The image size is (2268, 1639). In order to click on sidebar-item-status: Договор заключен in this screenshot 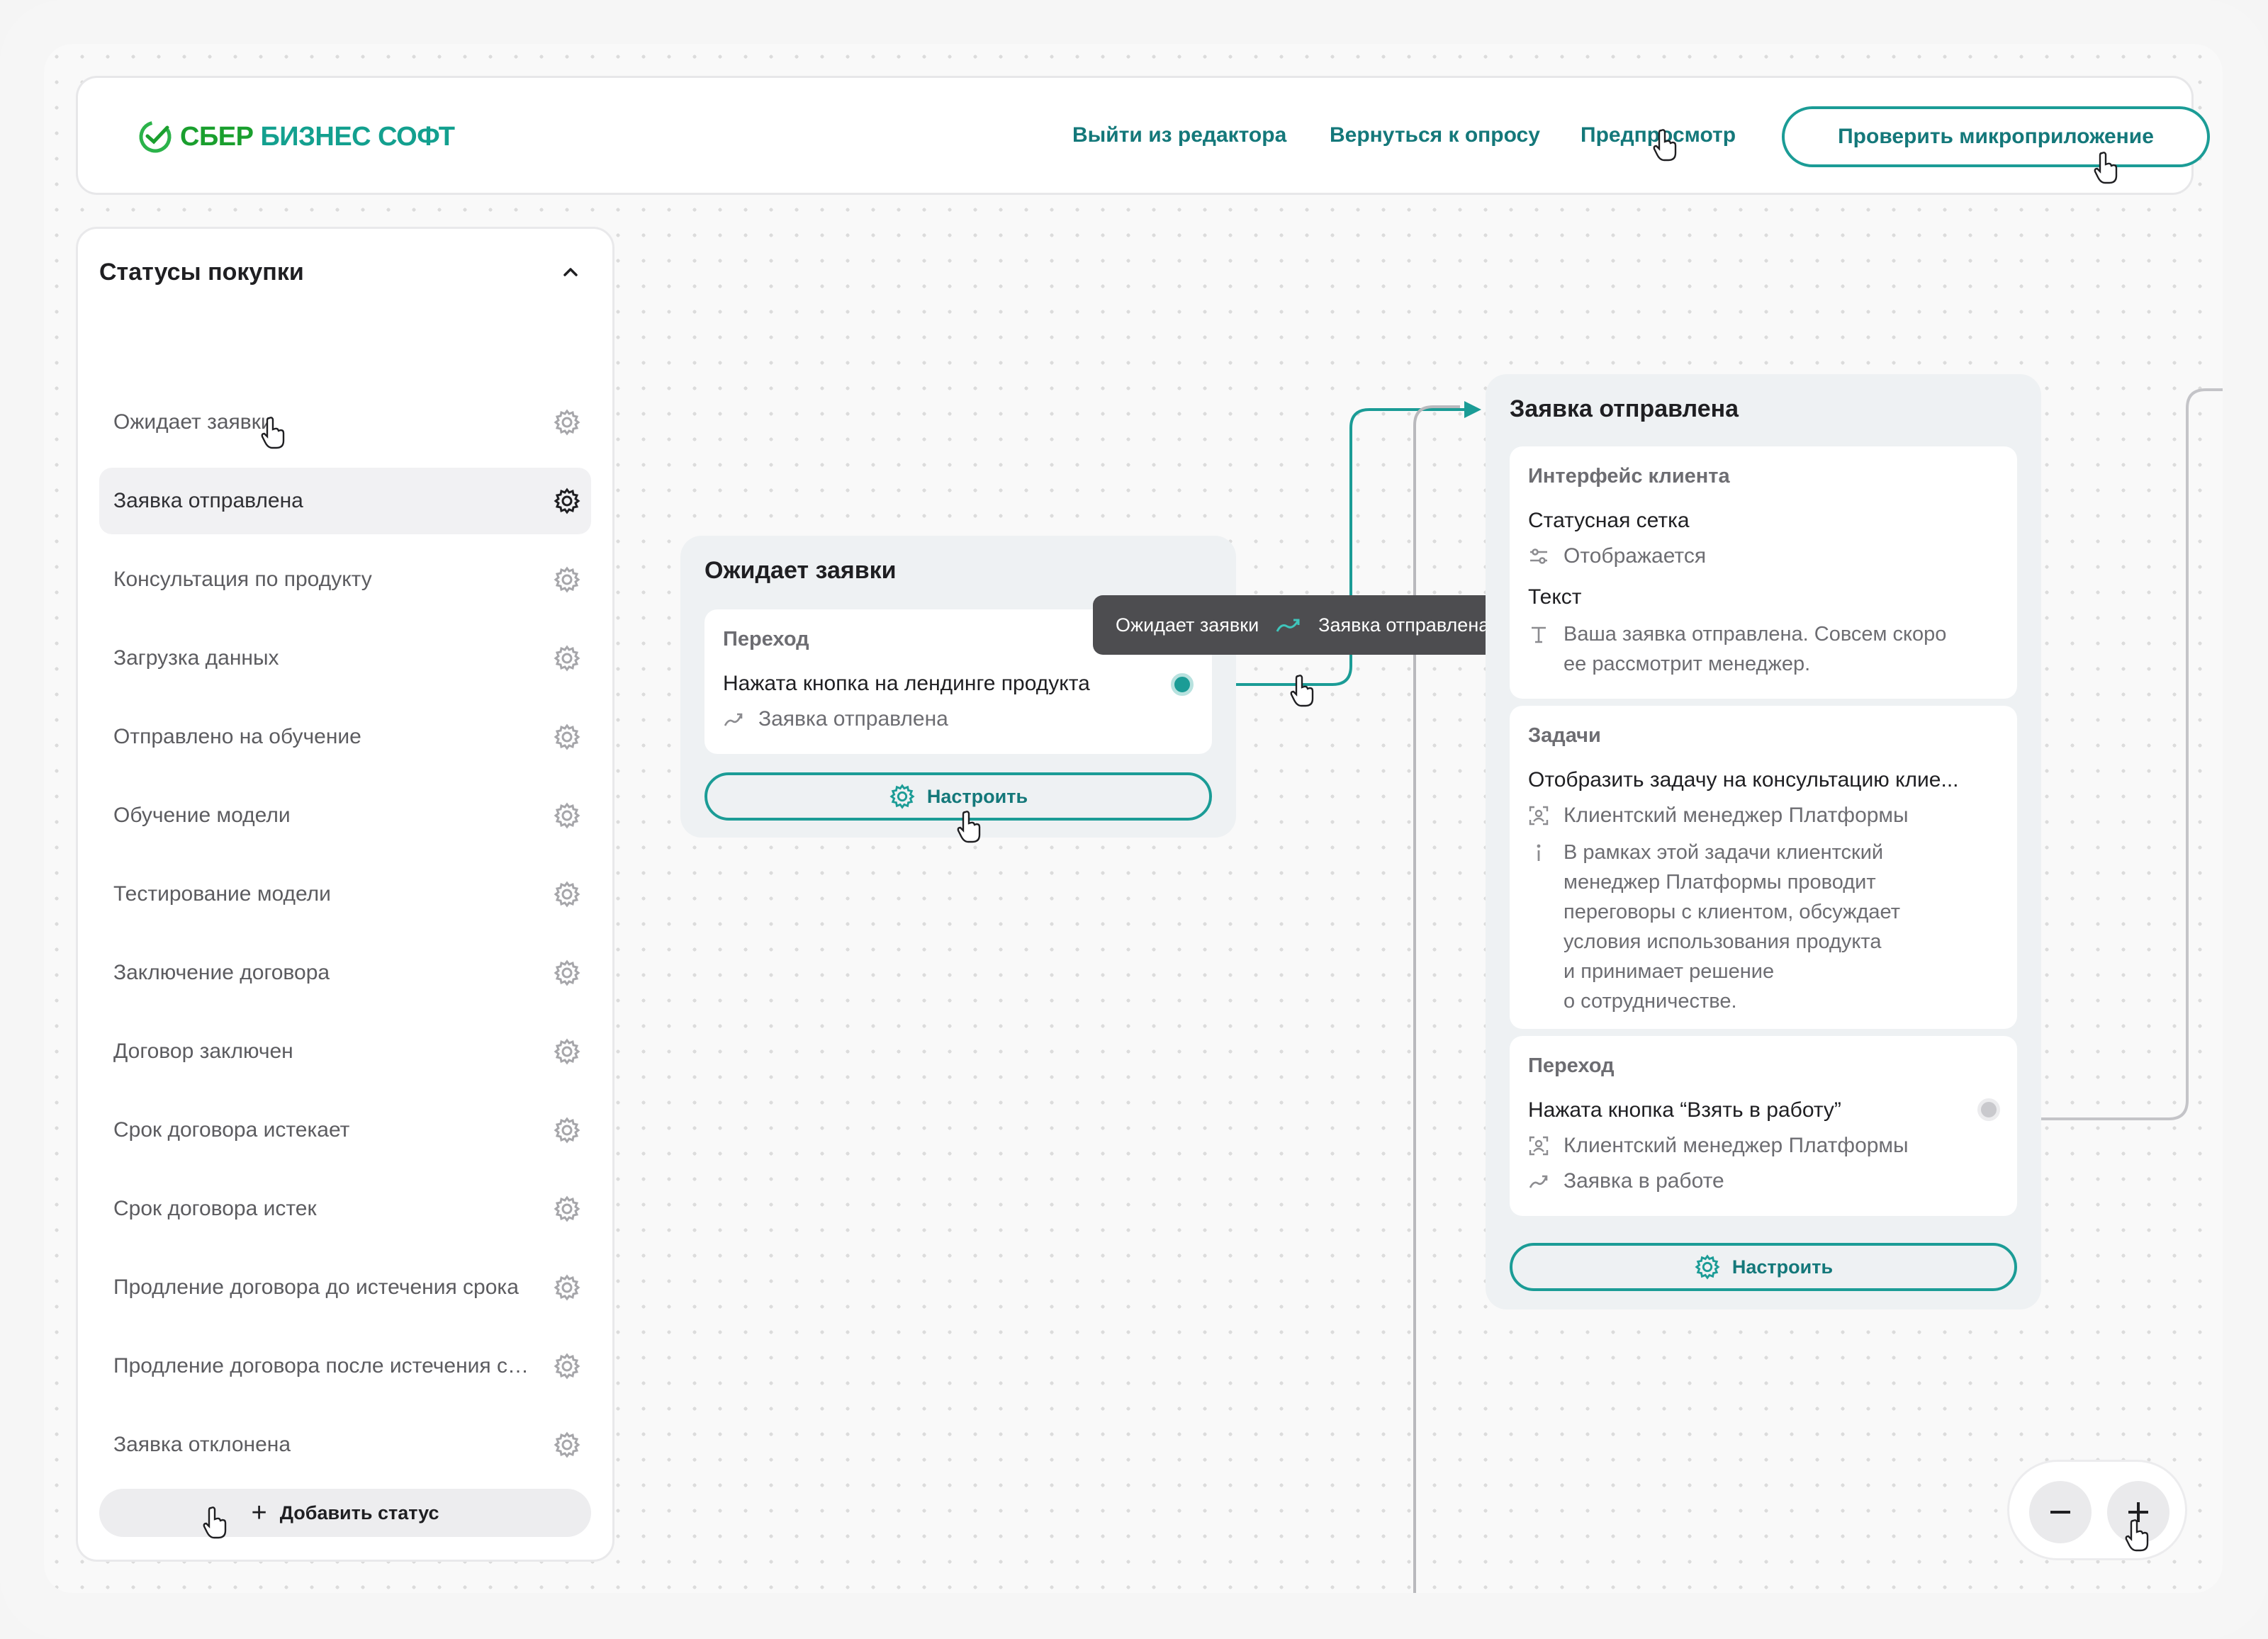, I will do `click(345, 1051)`.